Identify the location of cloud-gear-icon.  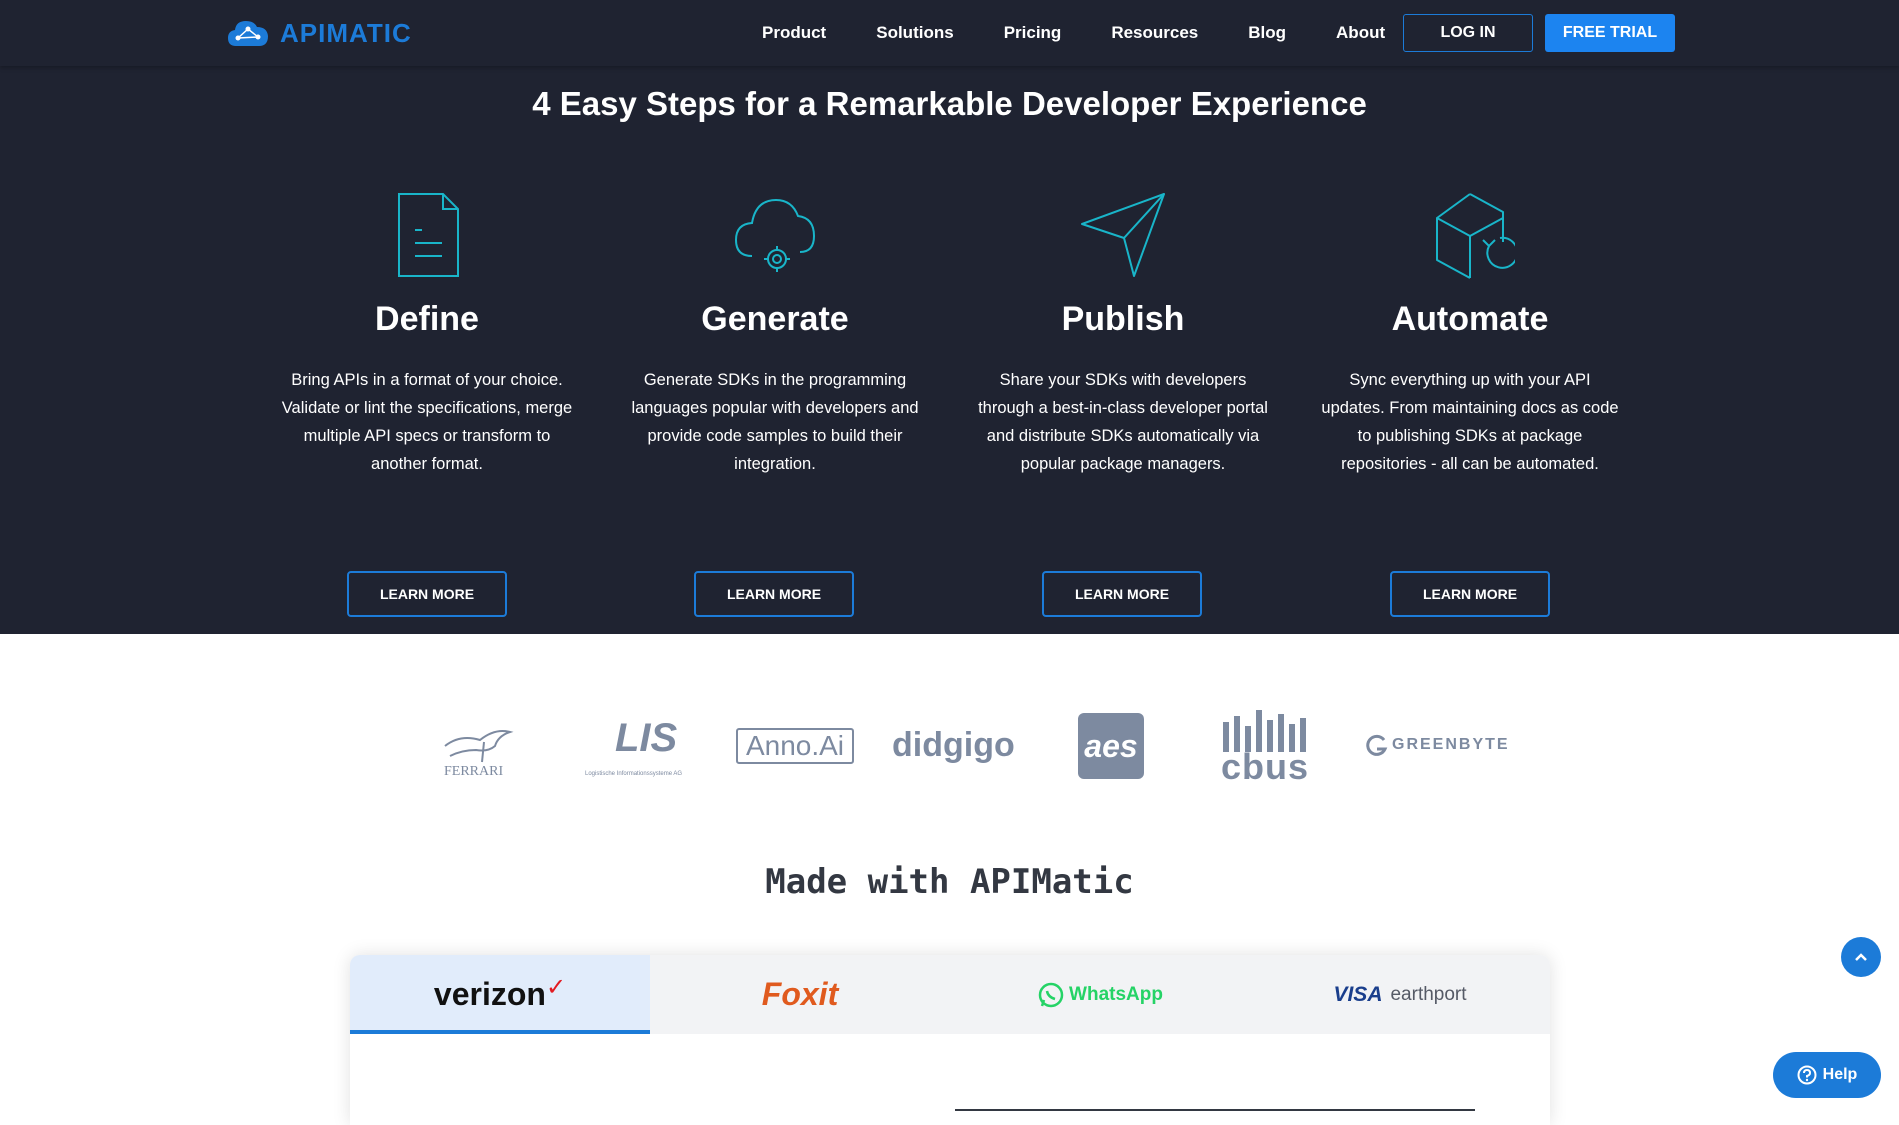
(775, 235).